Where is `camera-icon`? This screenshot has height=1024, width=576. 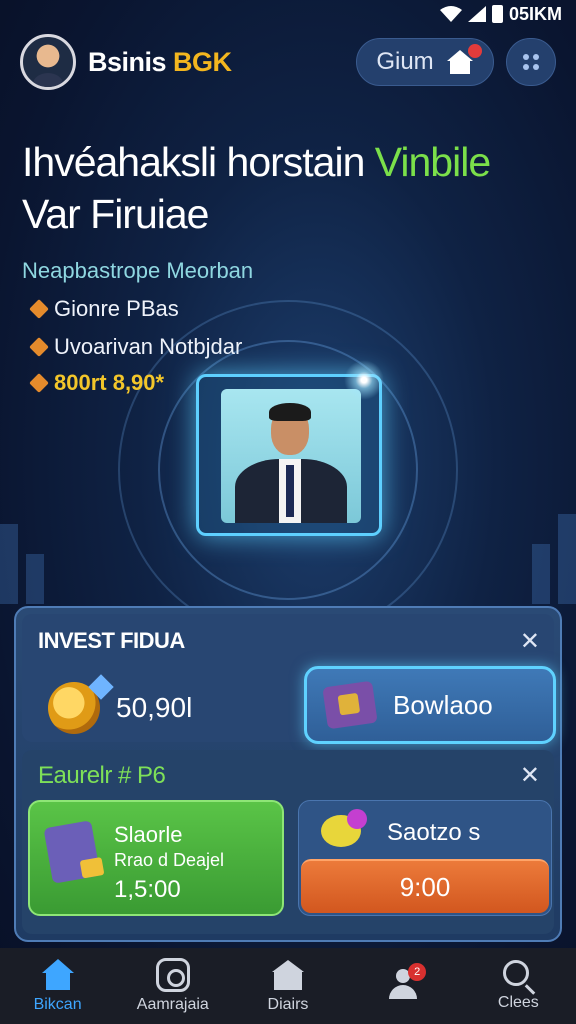
camera-icon is located at coordinates (172, 975).